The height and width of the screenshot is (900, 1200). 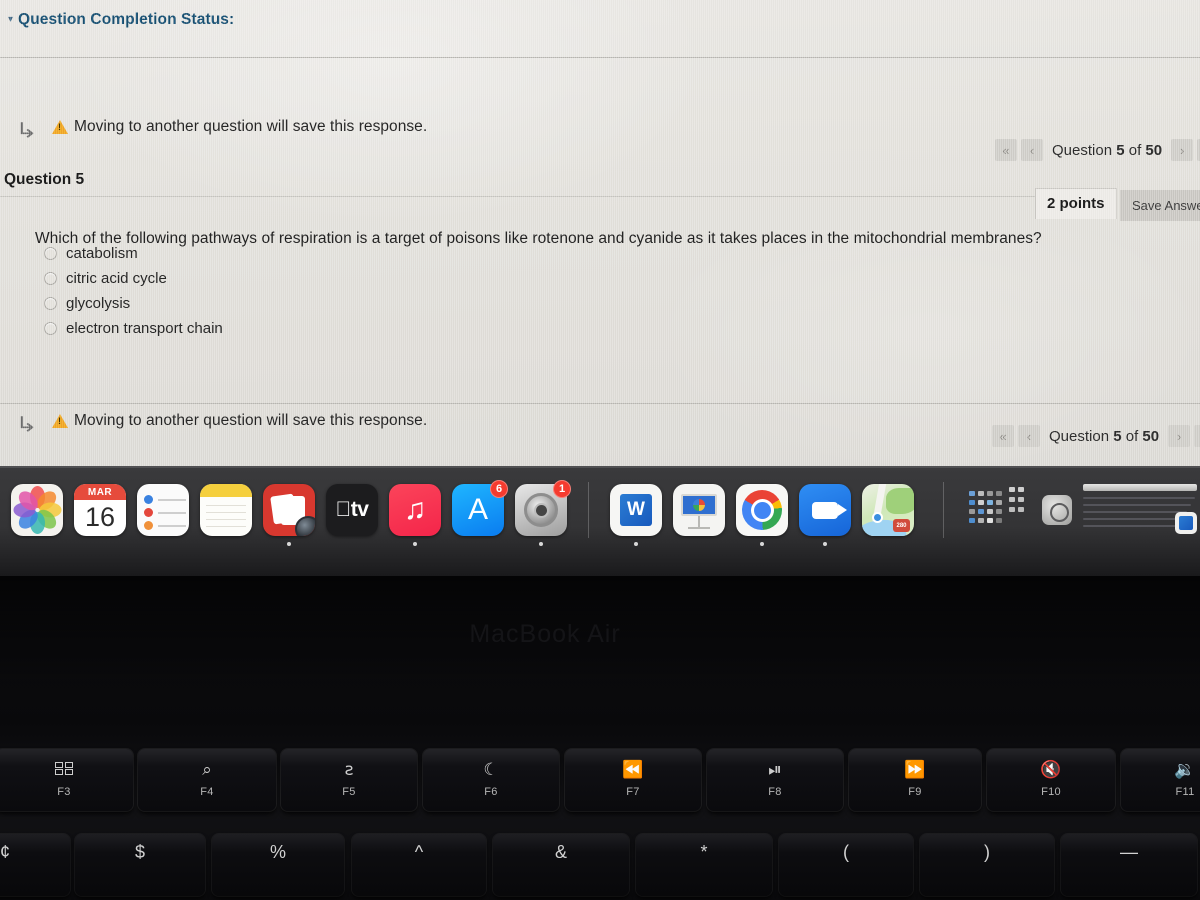 What do you see at coordinates (1197, 436) in the screenshot?
I see `nav-last-button-bottom: »` at bounding box center [1197, 436].